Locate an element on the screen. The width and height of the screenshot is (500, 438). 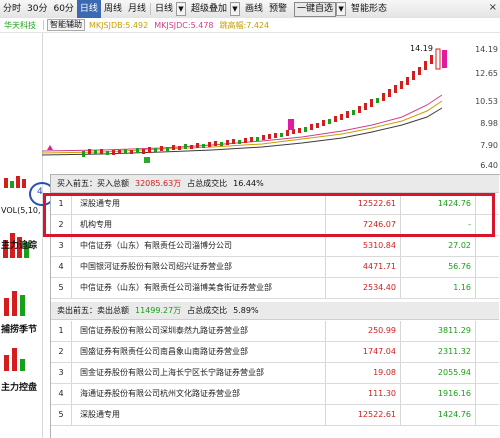
indicator-tag: 智能辅助 is located at coordinates (66, 25).